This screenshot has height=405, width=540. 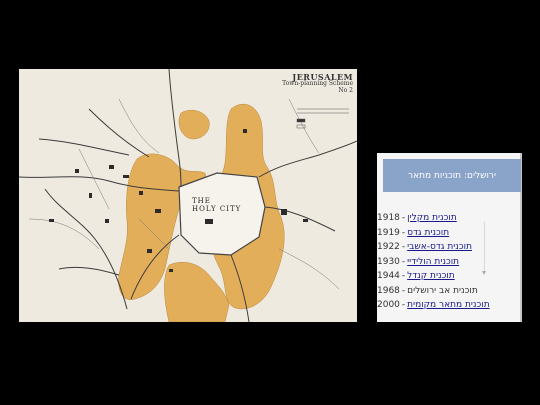 I want to click on plan-item: 1919- תוכנית גדס, so click(x=449, y=233).